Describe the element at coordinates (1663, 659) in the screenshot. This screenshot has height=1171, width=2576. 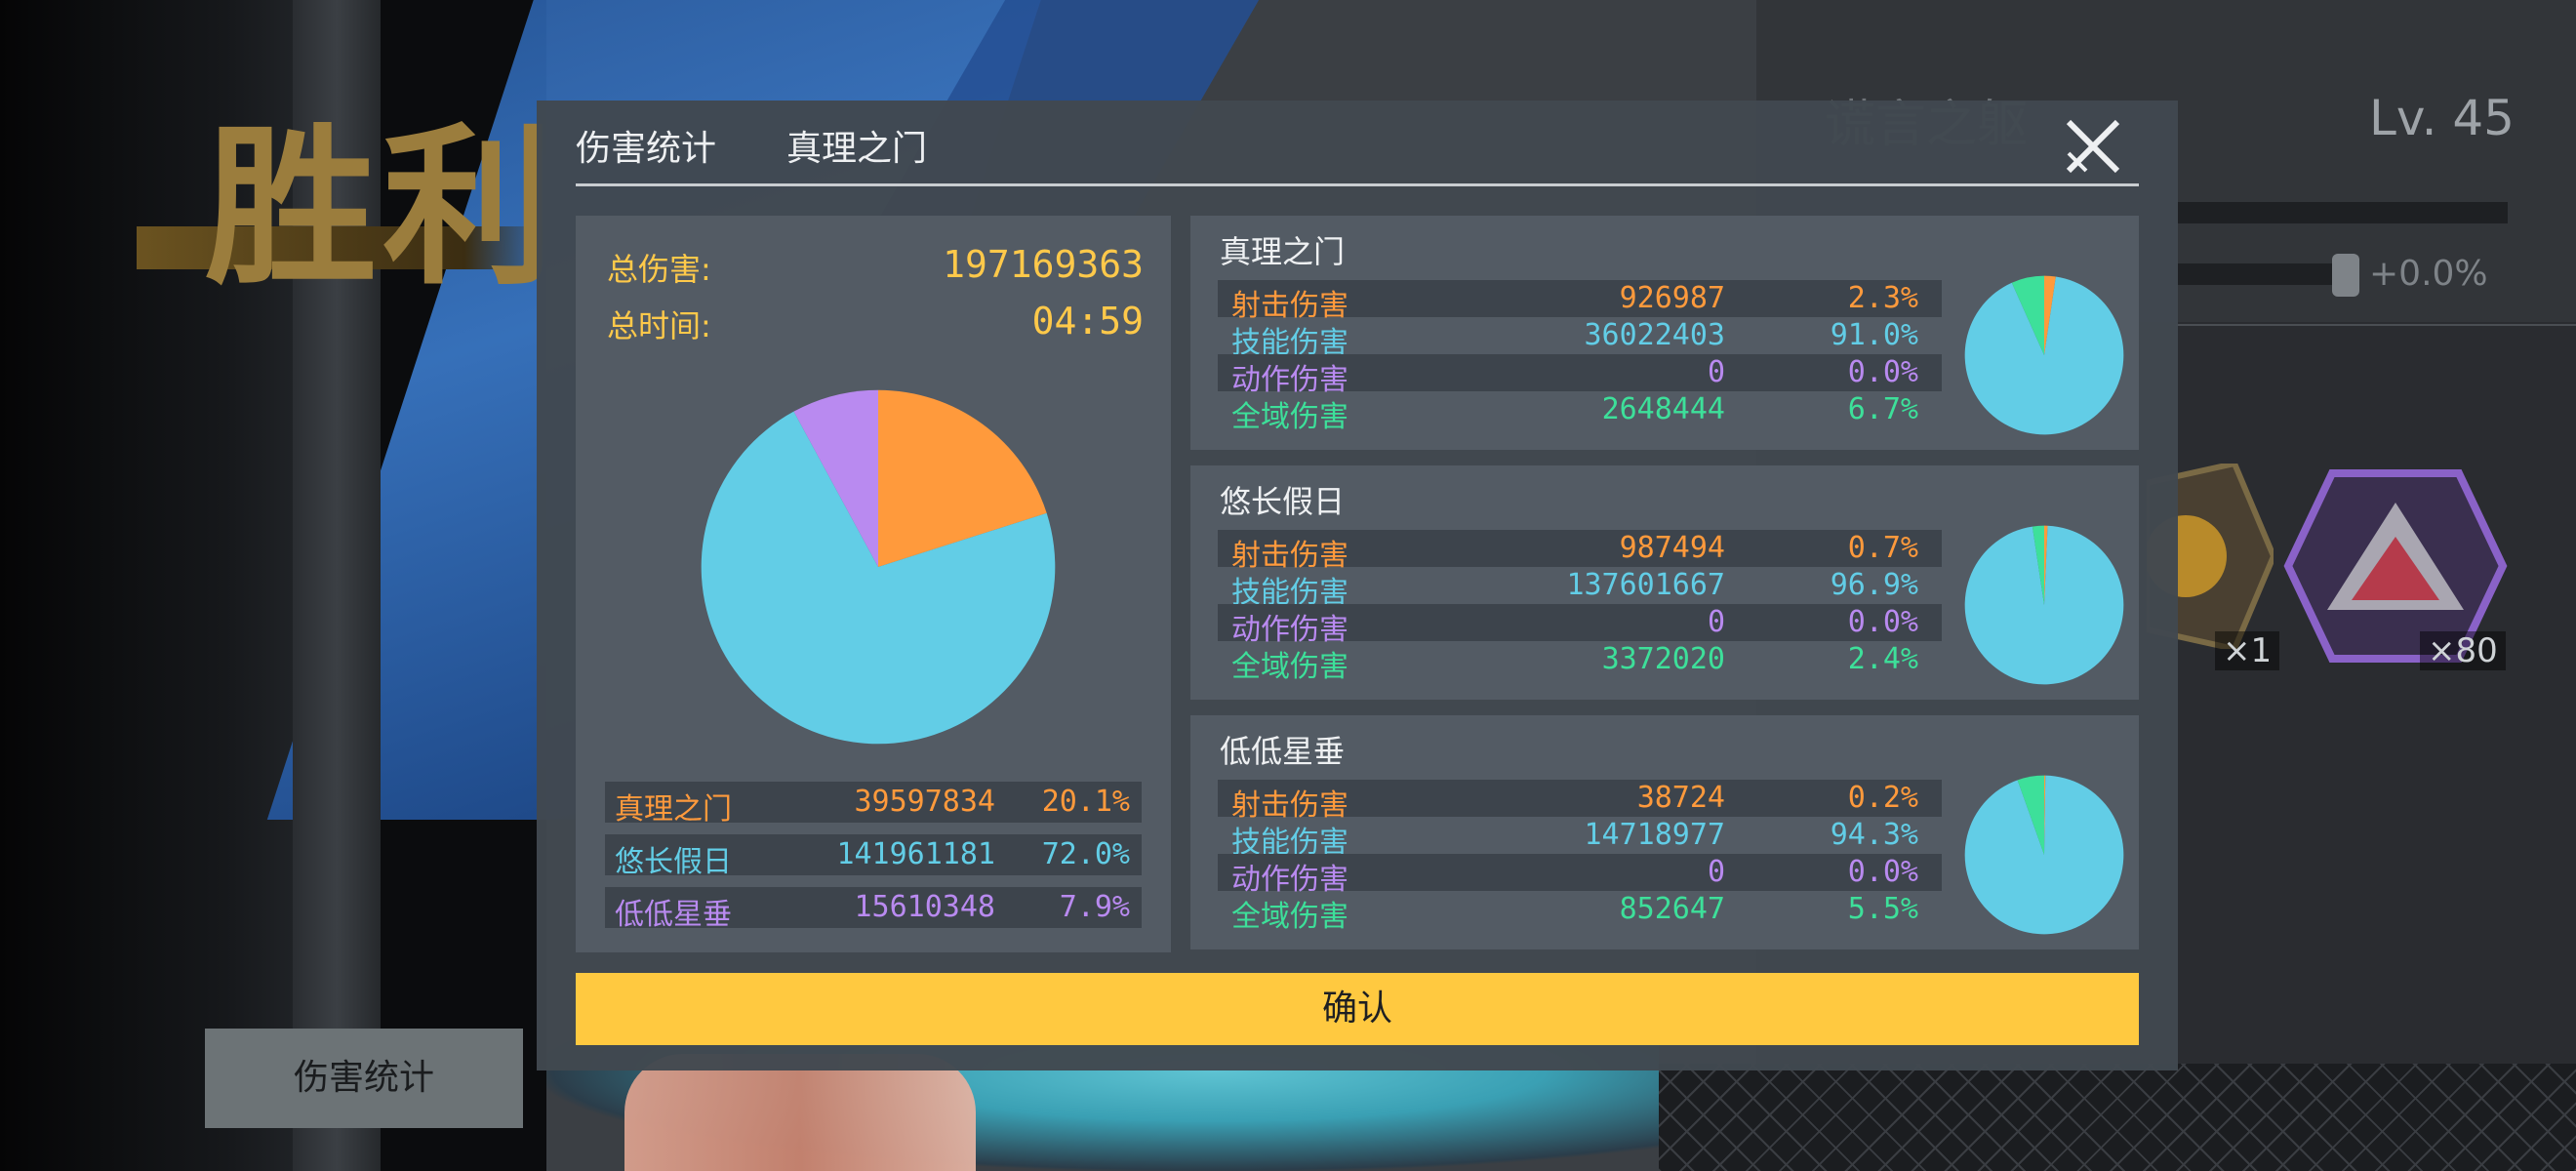
I see `damage-value: 3372020` at that location.